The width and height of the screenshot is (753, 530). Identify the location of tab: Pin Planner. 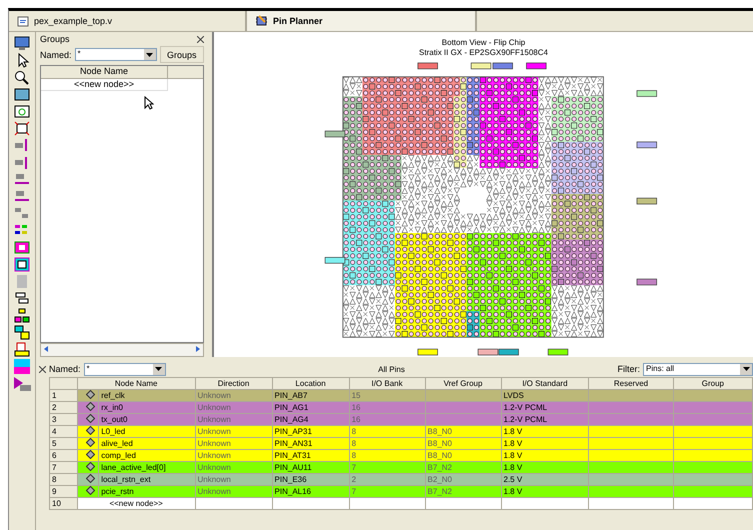
(362, 21).